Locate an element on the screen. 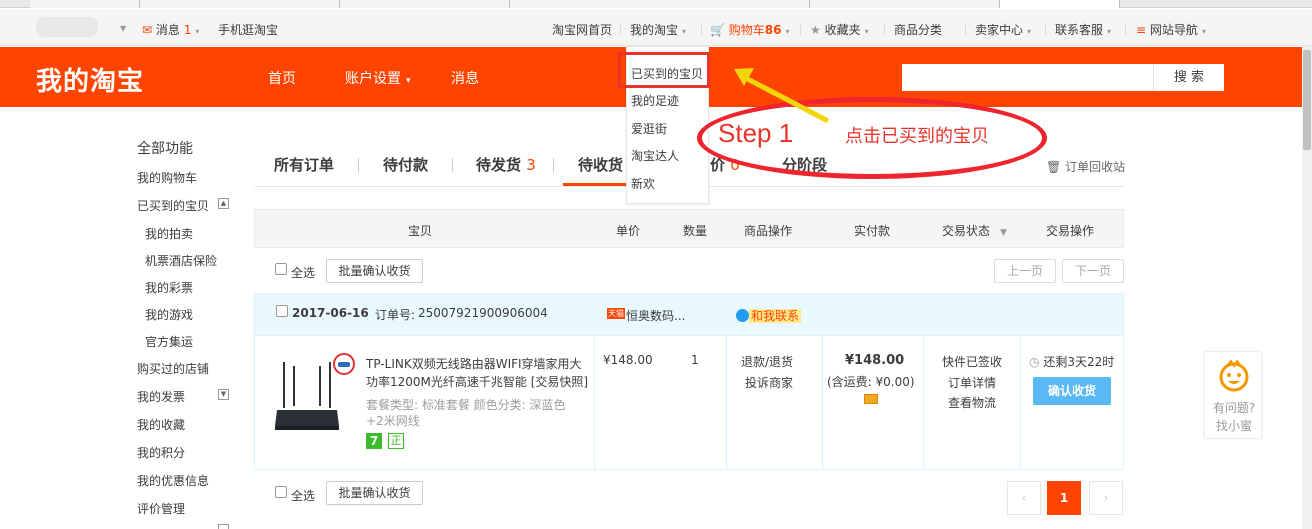 Image resolution: width=1312 pixels, height=529 pixels. annotation-arrow-icon is located at coordinates (782, 96).